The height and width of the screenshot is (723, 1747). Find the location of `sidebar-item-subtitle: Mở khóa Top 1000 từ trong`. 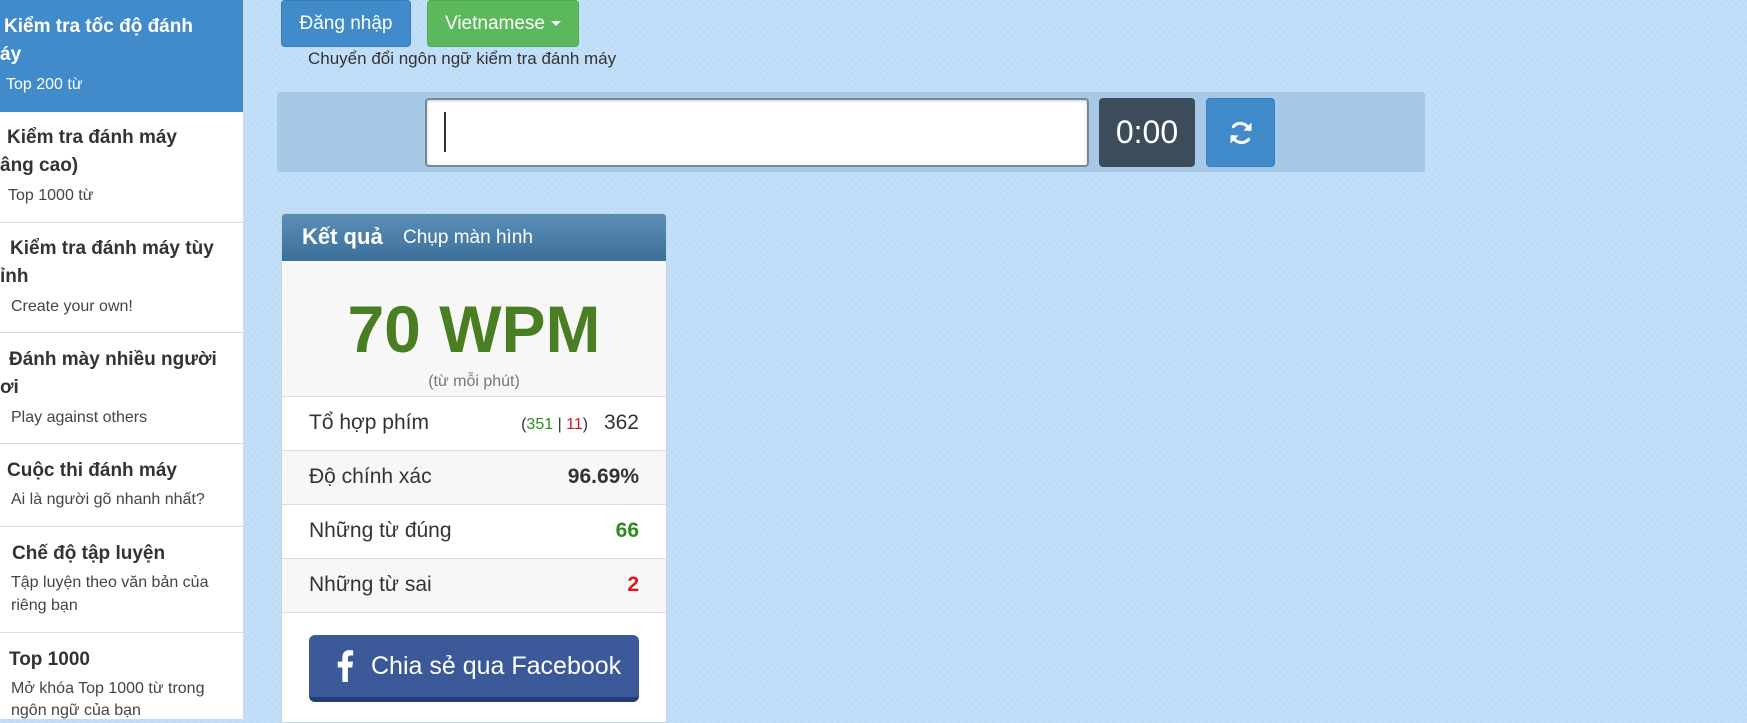

sidebar-item-subtitle: Mở khóa Top 1000 từ trong is located at coordinates (108, 688).